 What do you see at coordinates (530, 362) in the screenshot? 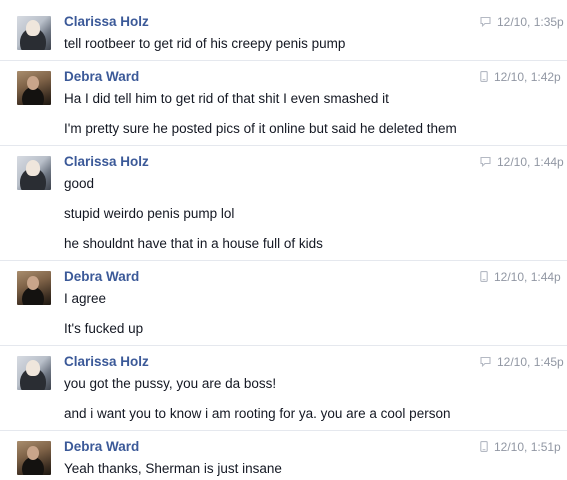
I see `timestamp: 12/10, 1:45p` at bounding box center [530, 362].